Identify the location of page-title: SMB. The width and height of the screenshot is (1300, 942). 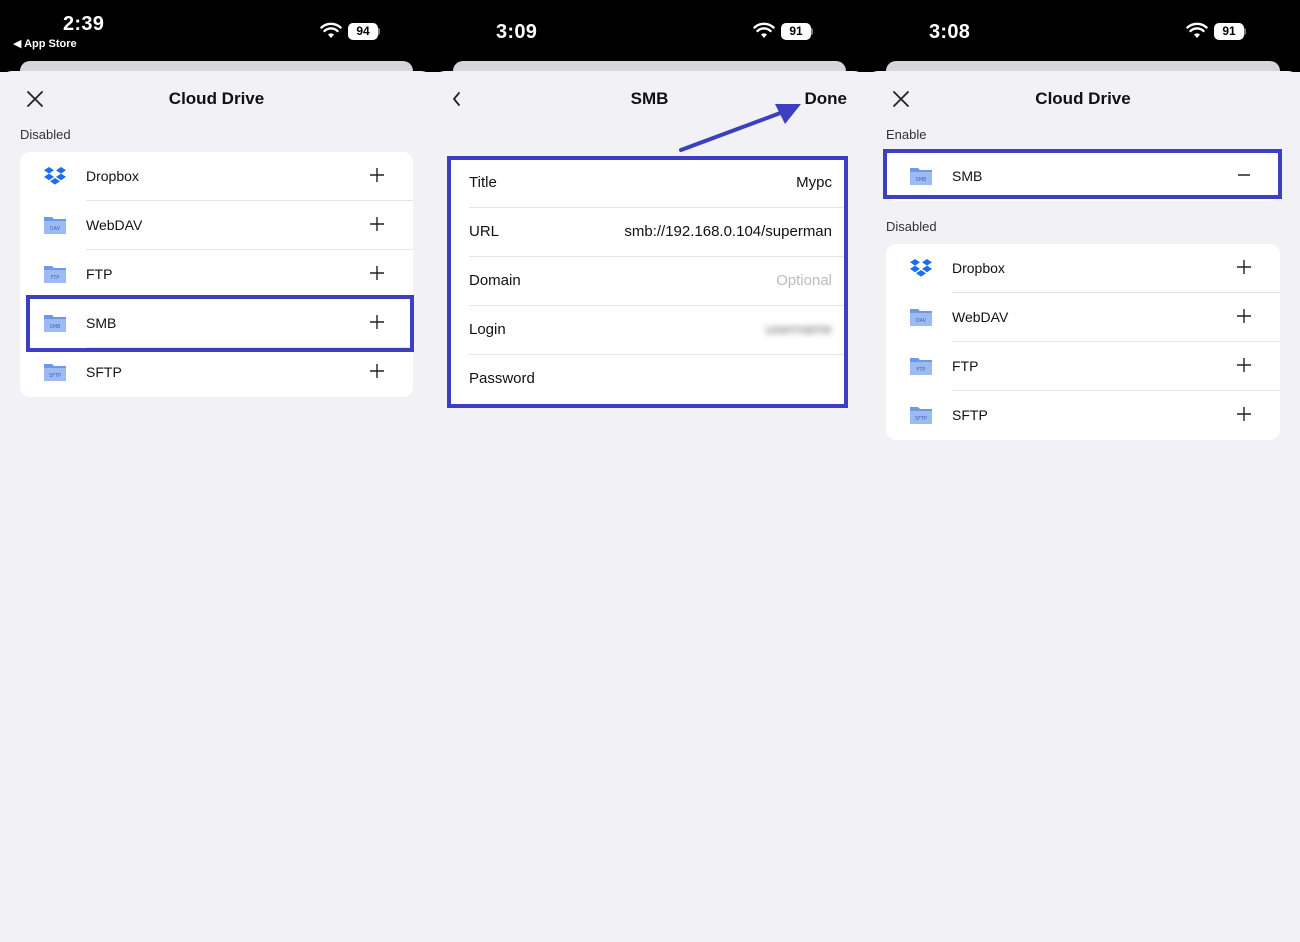
(649, 98).